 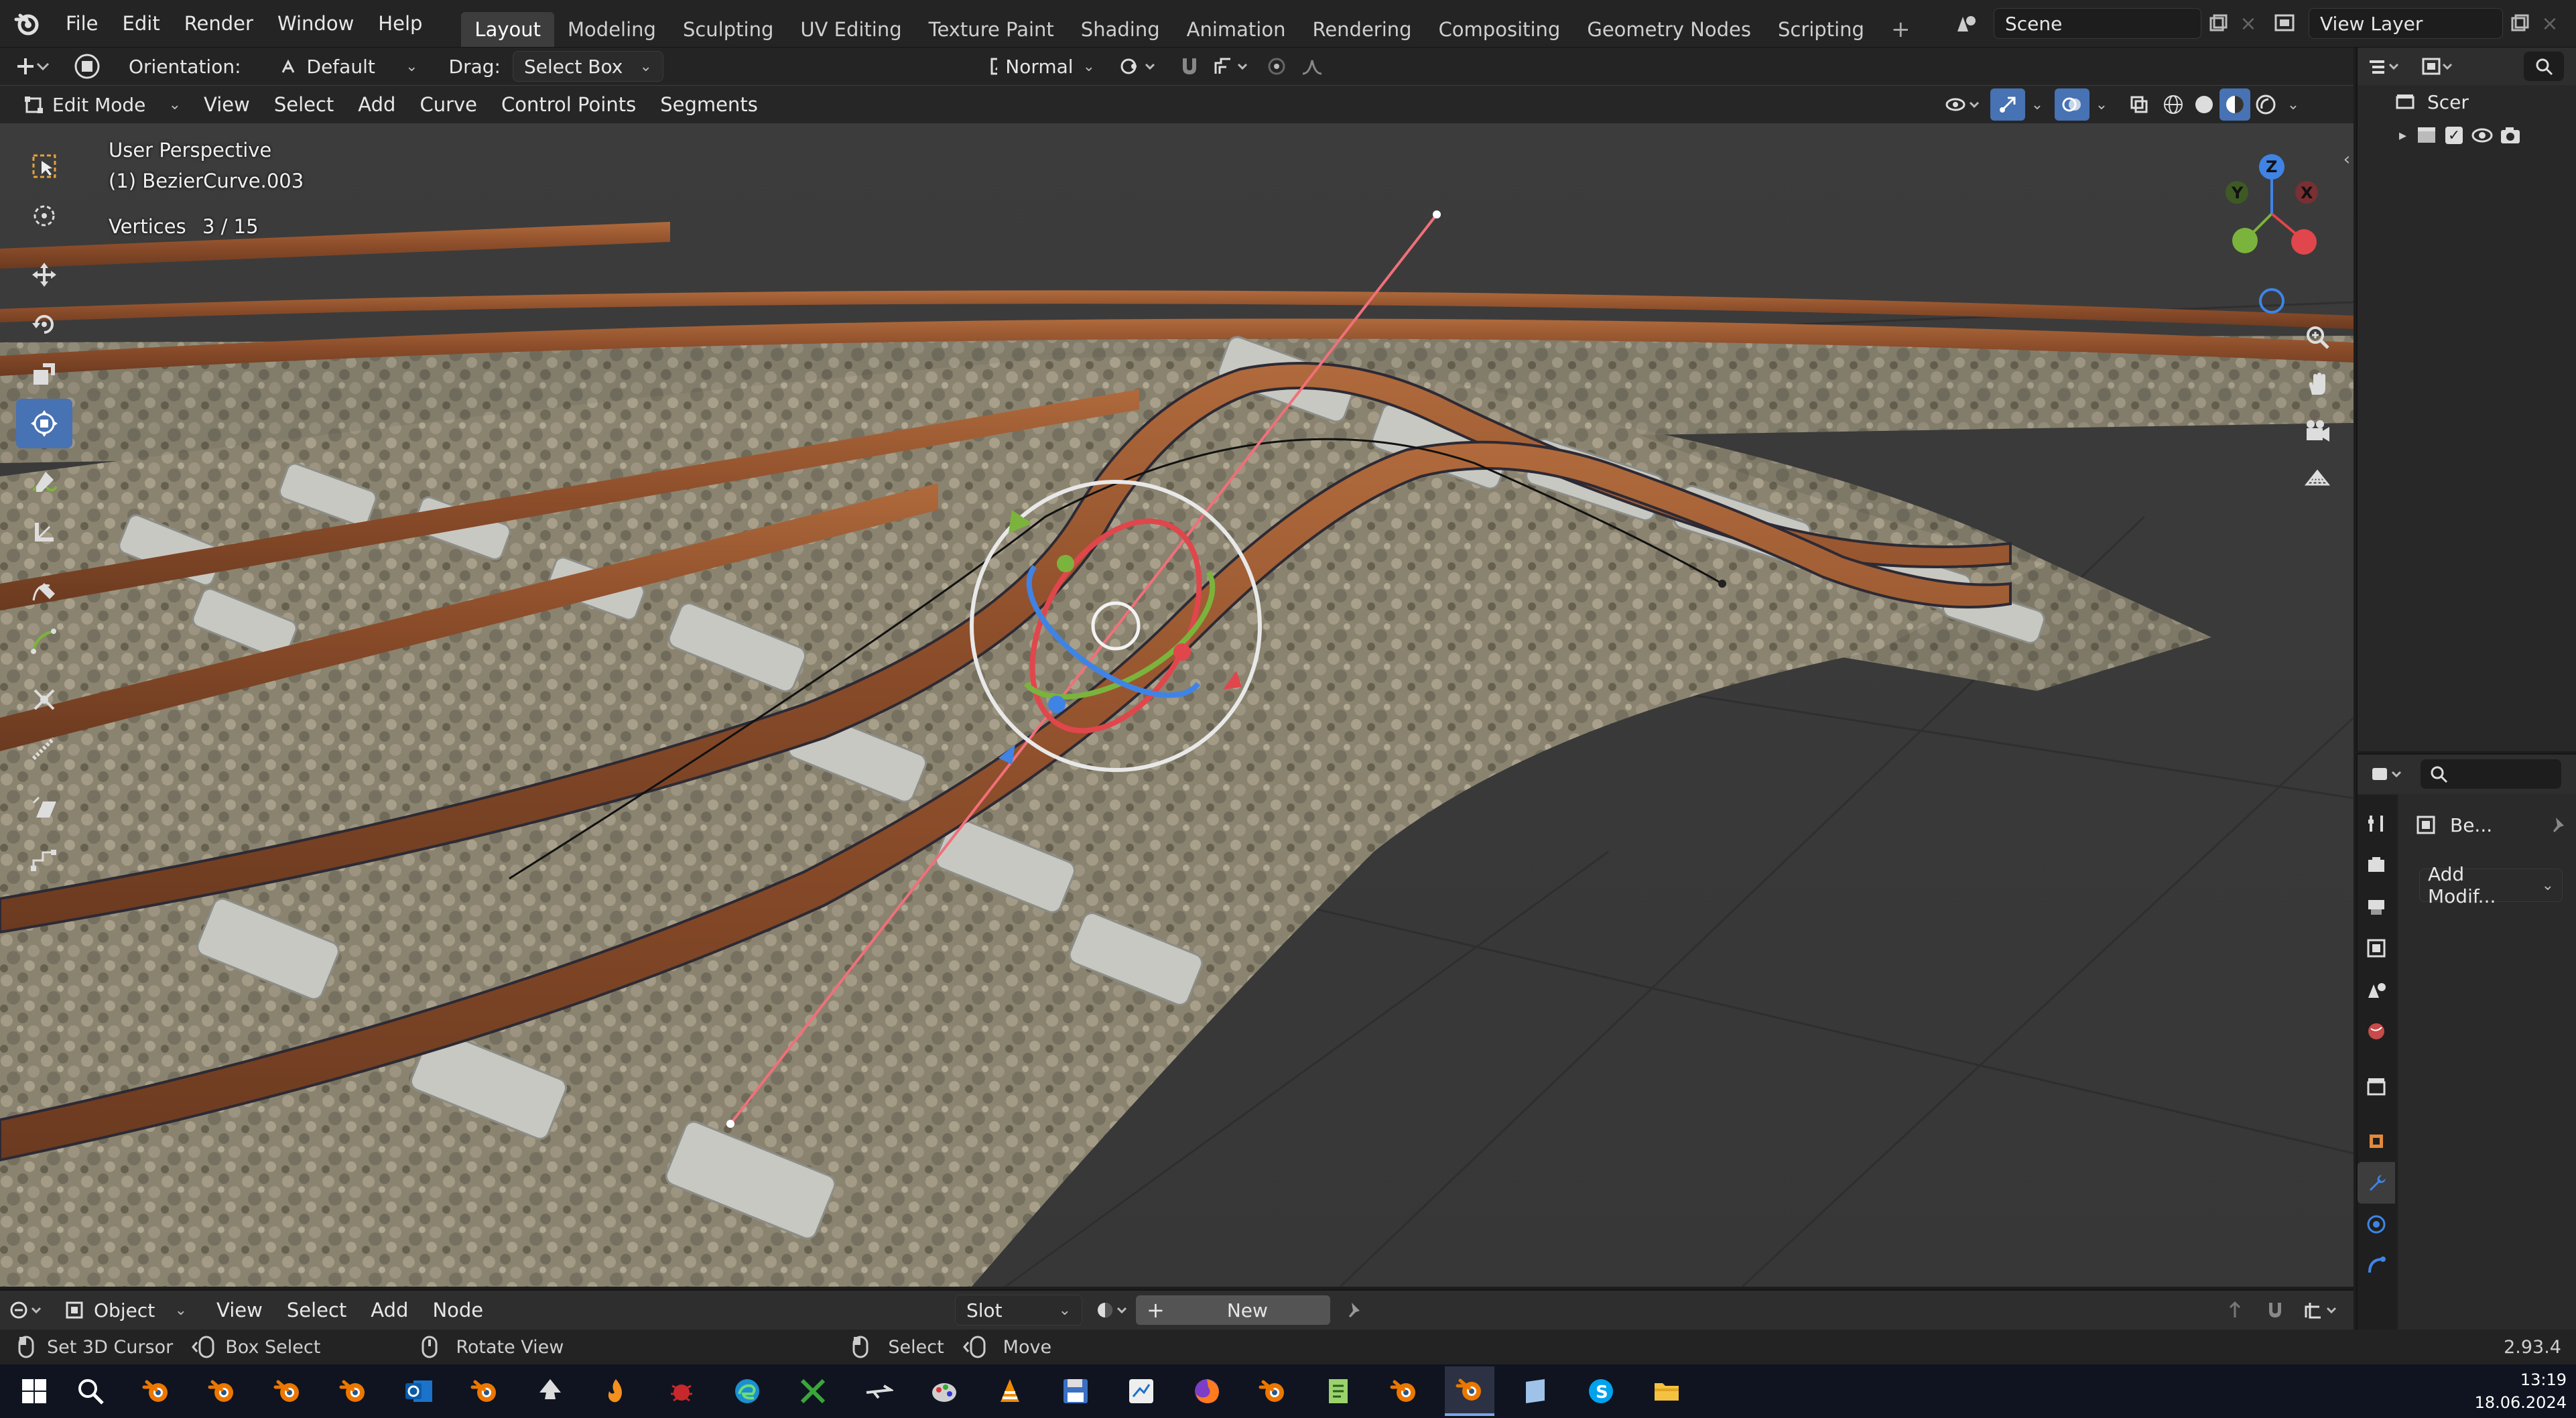 I want to click on tab-rendering: Rendering, so click(x=1362, y=29).